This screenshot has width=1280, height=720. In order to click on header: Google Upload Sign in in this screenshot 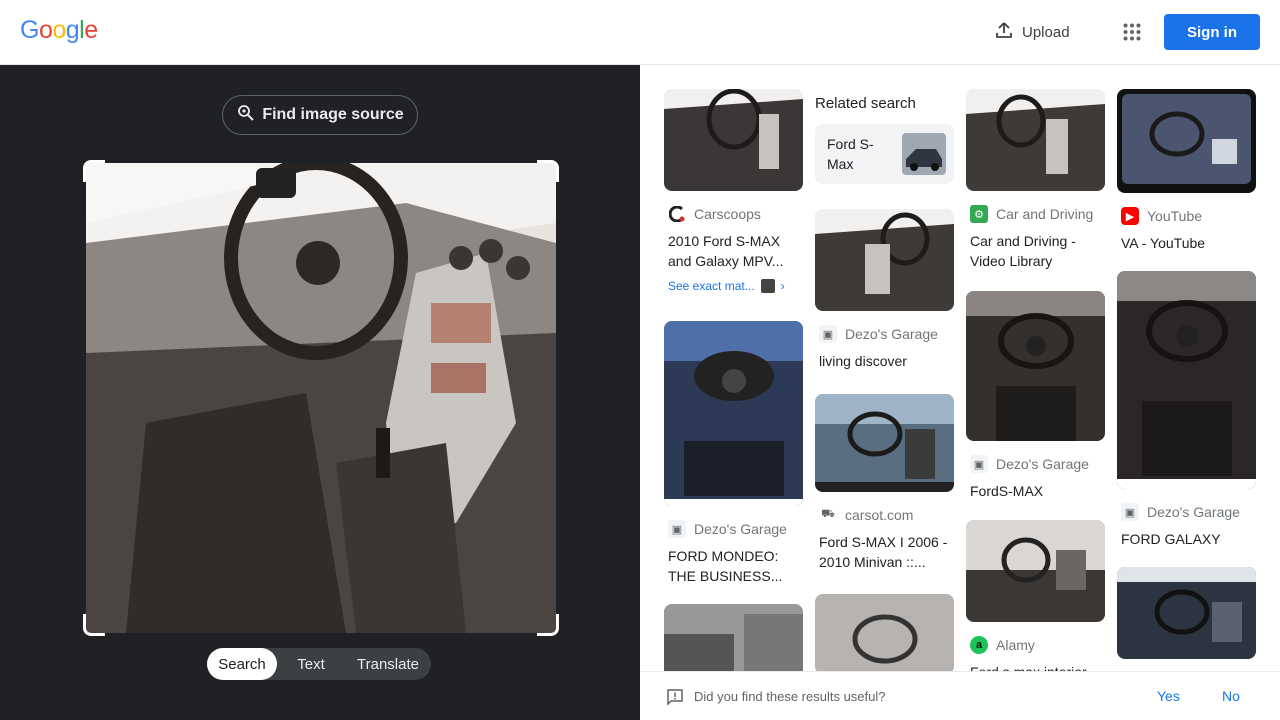, I will do `click(640, 32)`.